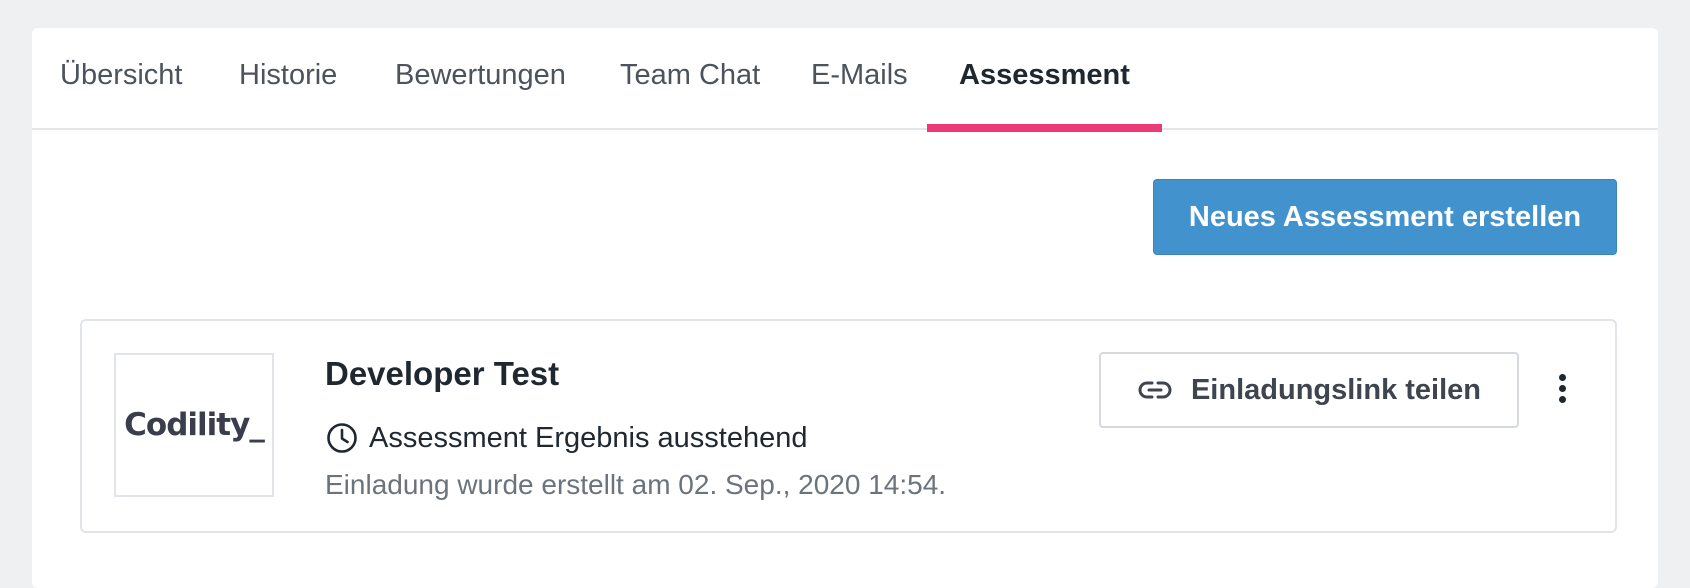 The width and height of the screenshot is (1690, 588). Describe the element at coordinates (342, 438) in the screenshot. I see `clock-icon` at that location.